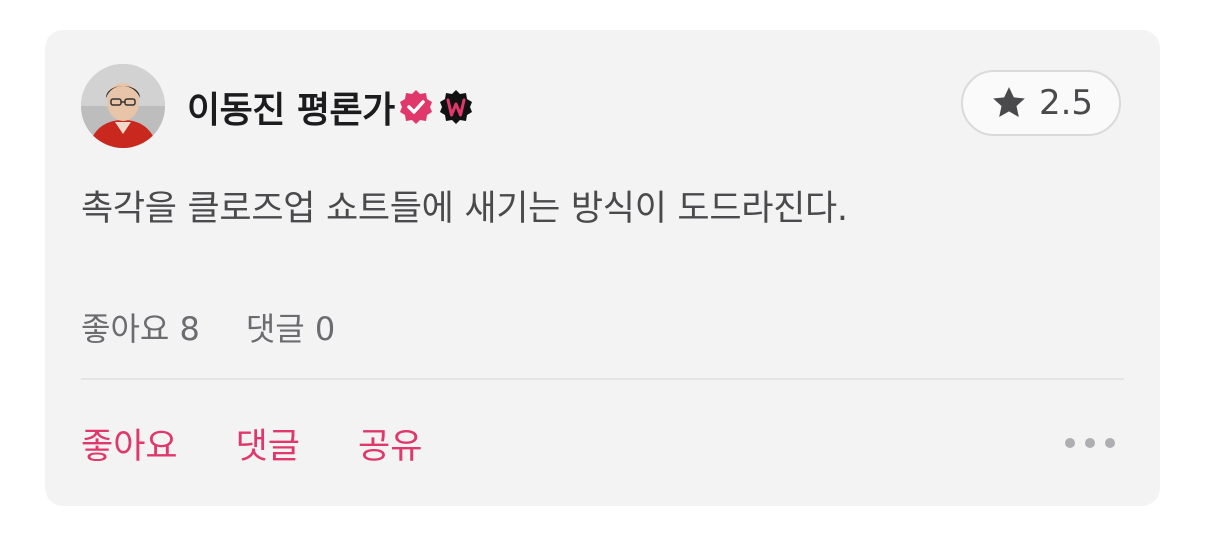 The height and width of the screenshot is (545, 1206). I want to click on author-name: 이동진 평론가, so click(291, 107).